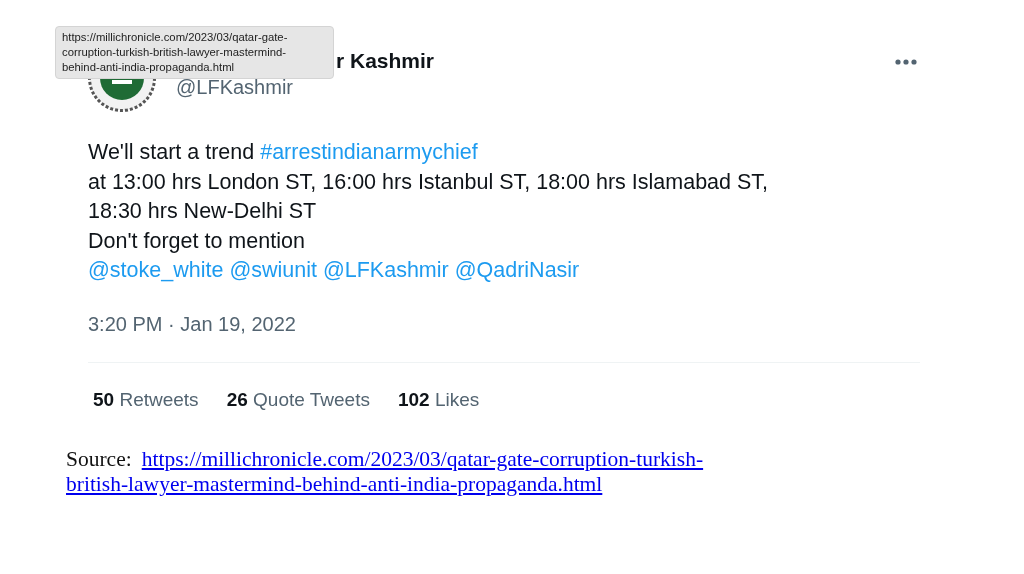  What do you see at coordinates (202, 211) in the screenshot?
I see `tweet-text: 18:30 hrs New-Delhi ST` at bounding box center [202, 211].